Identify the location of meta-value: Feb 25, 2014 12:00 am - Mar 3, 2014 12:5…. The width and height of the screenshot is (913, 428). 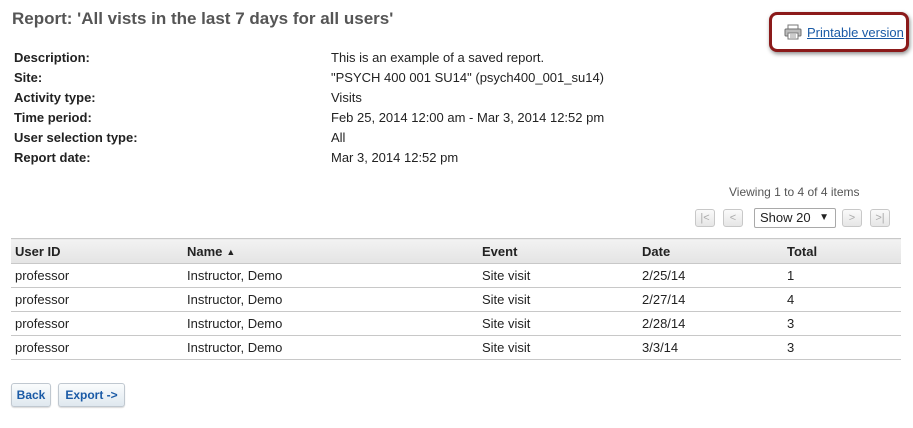
(468, 117).